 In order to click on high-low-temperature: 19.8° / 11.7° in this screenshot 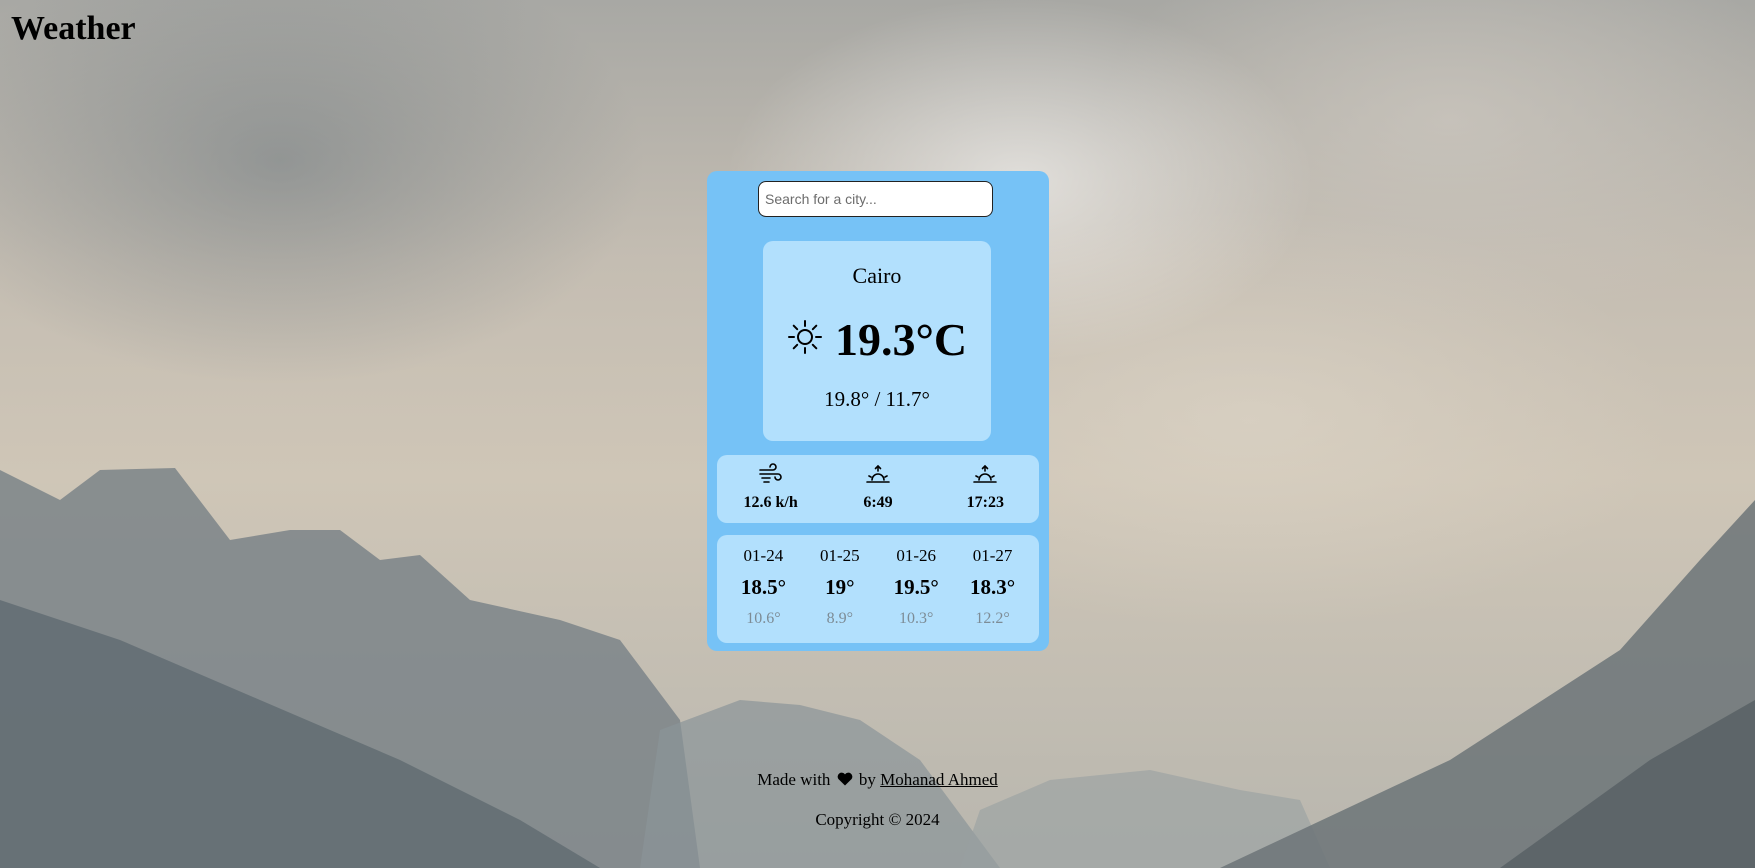, I will do `click(877, 399)`.